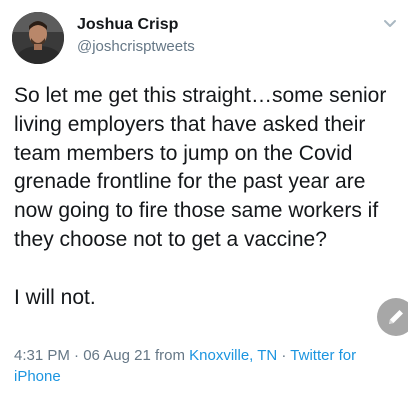 This screenshot has height=403, width=408. I want to click on username-handle: @joshcrisptweets, so click(136, 46).